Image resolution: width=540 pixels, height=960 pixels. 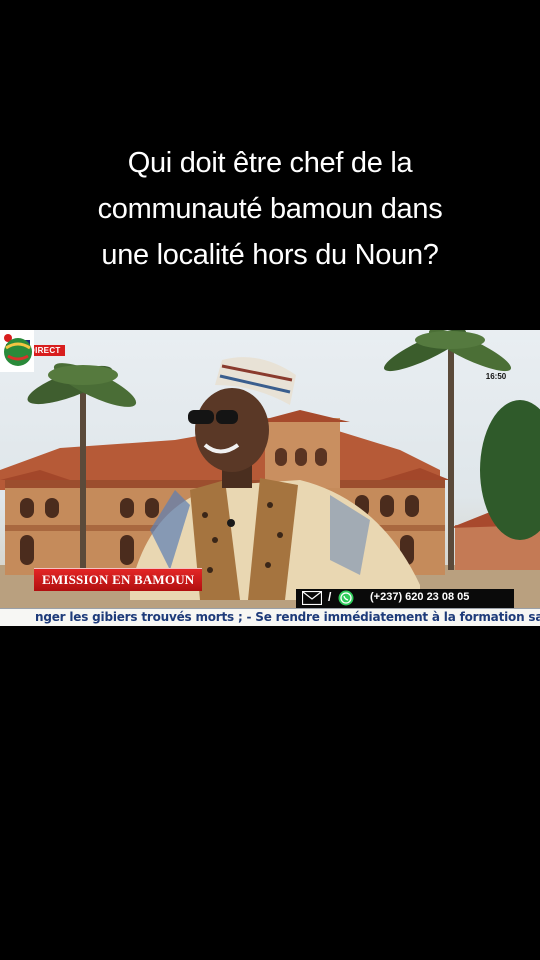 I want to click on whatsapp-icon, so click(x=346, y=598).